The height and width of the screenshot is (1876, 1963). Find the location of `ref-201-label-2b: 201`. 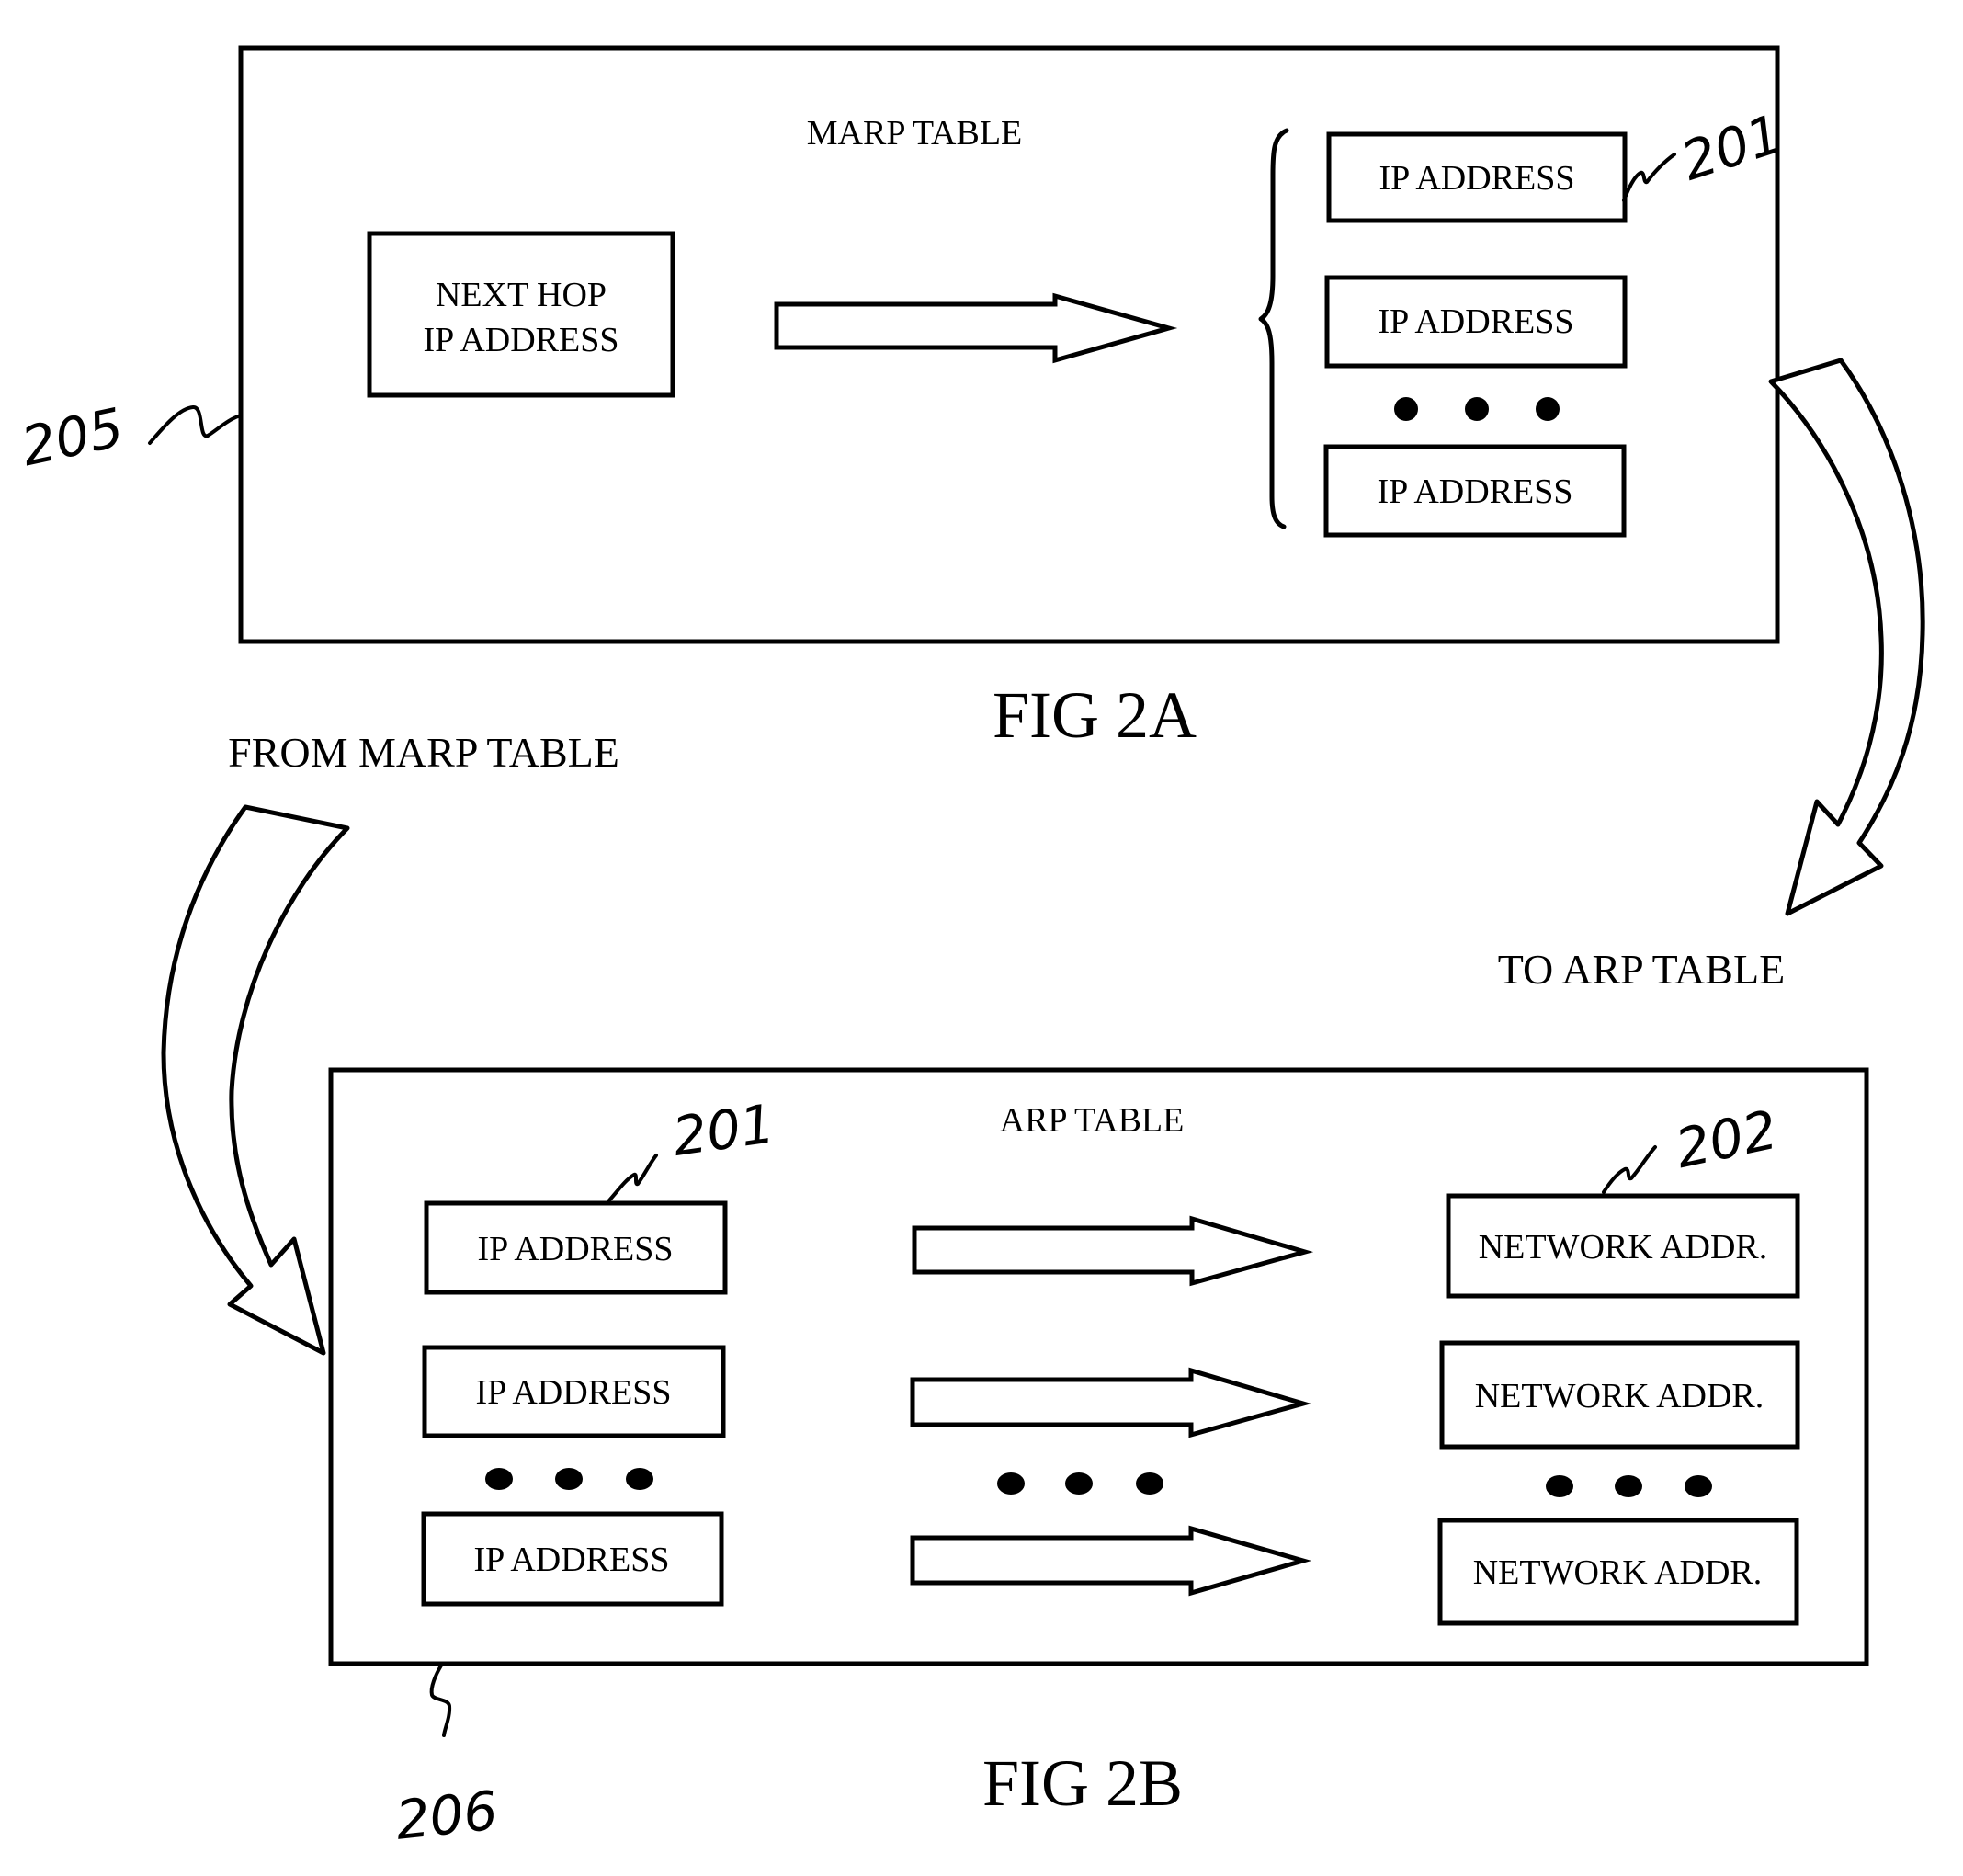

ref-201-label-2b: 201 is located at coordinates (723, 1130).